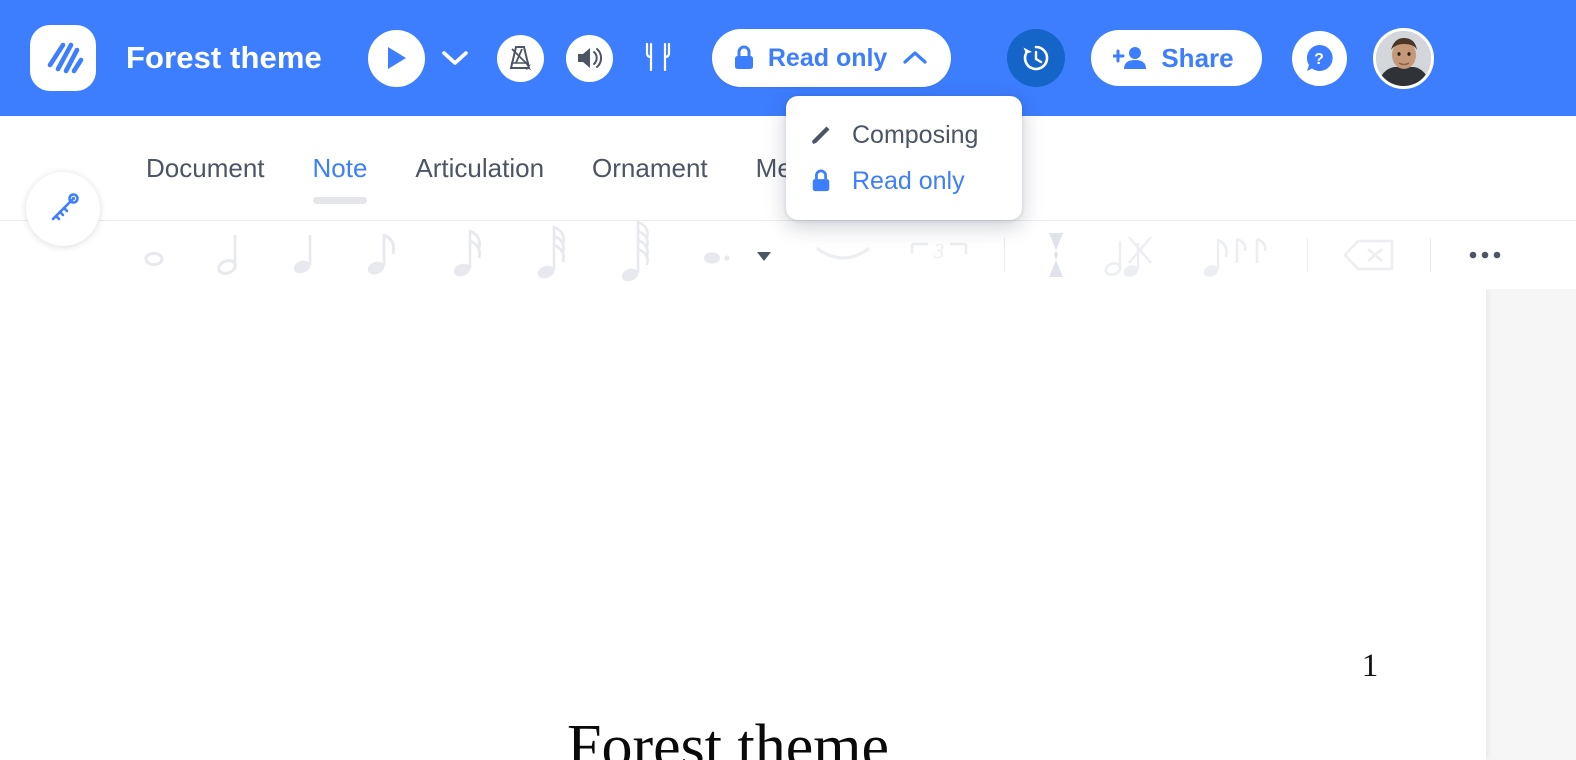  Describe the element at coordinates (224, 58) in the screenshot. I see `document-title: Forest theme` at that location.